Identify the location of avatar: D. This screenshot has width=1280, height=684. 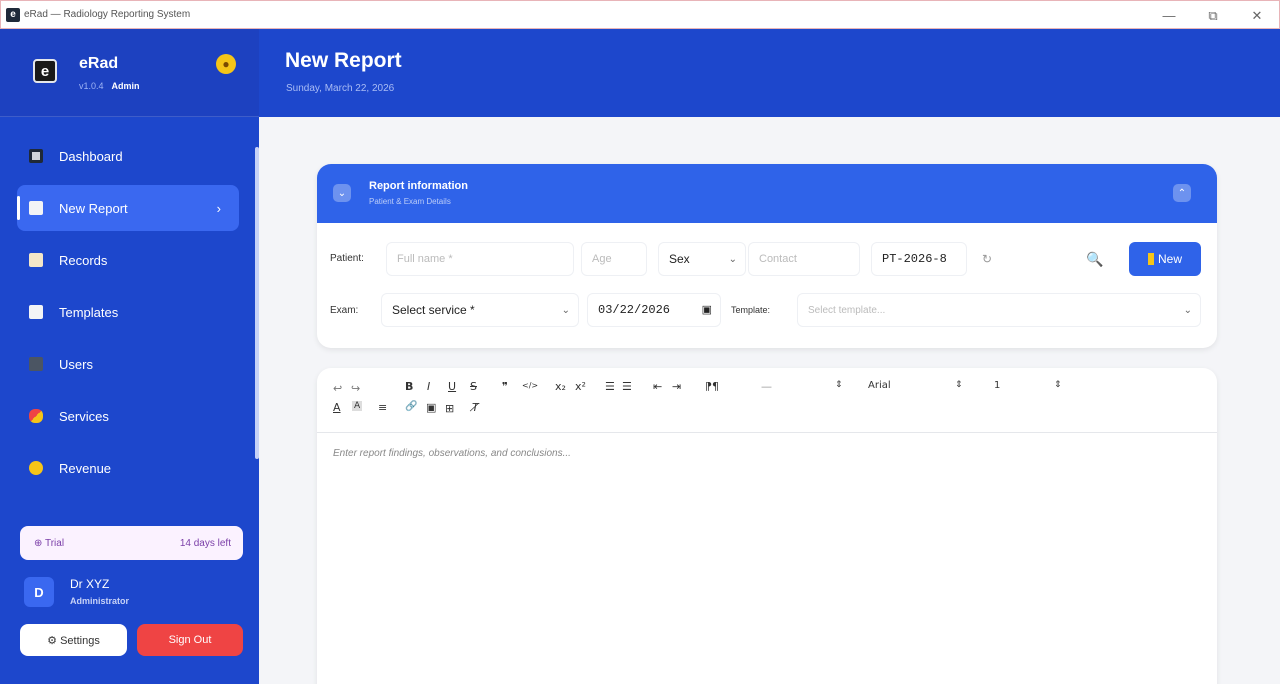
(39, 592).